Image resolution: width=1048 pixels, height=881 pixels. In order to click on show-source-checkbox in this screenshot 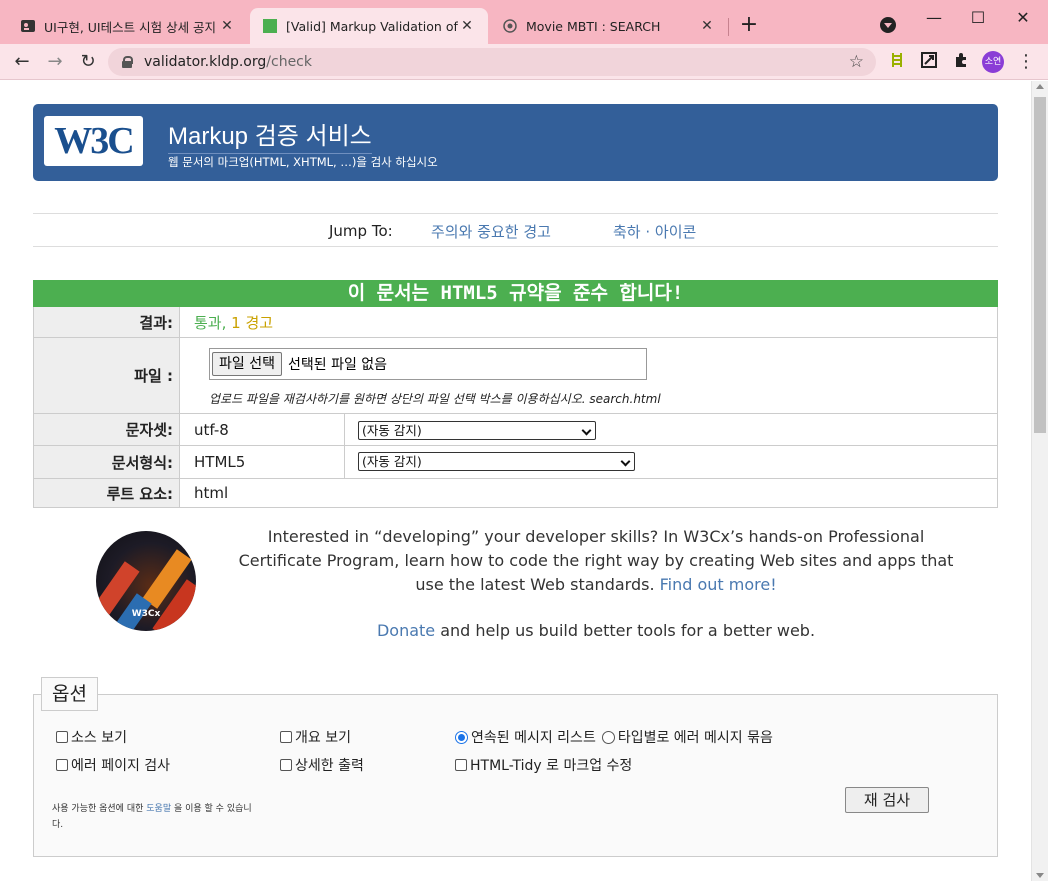, I will do `click(62, 737)`.